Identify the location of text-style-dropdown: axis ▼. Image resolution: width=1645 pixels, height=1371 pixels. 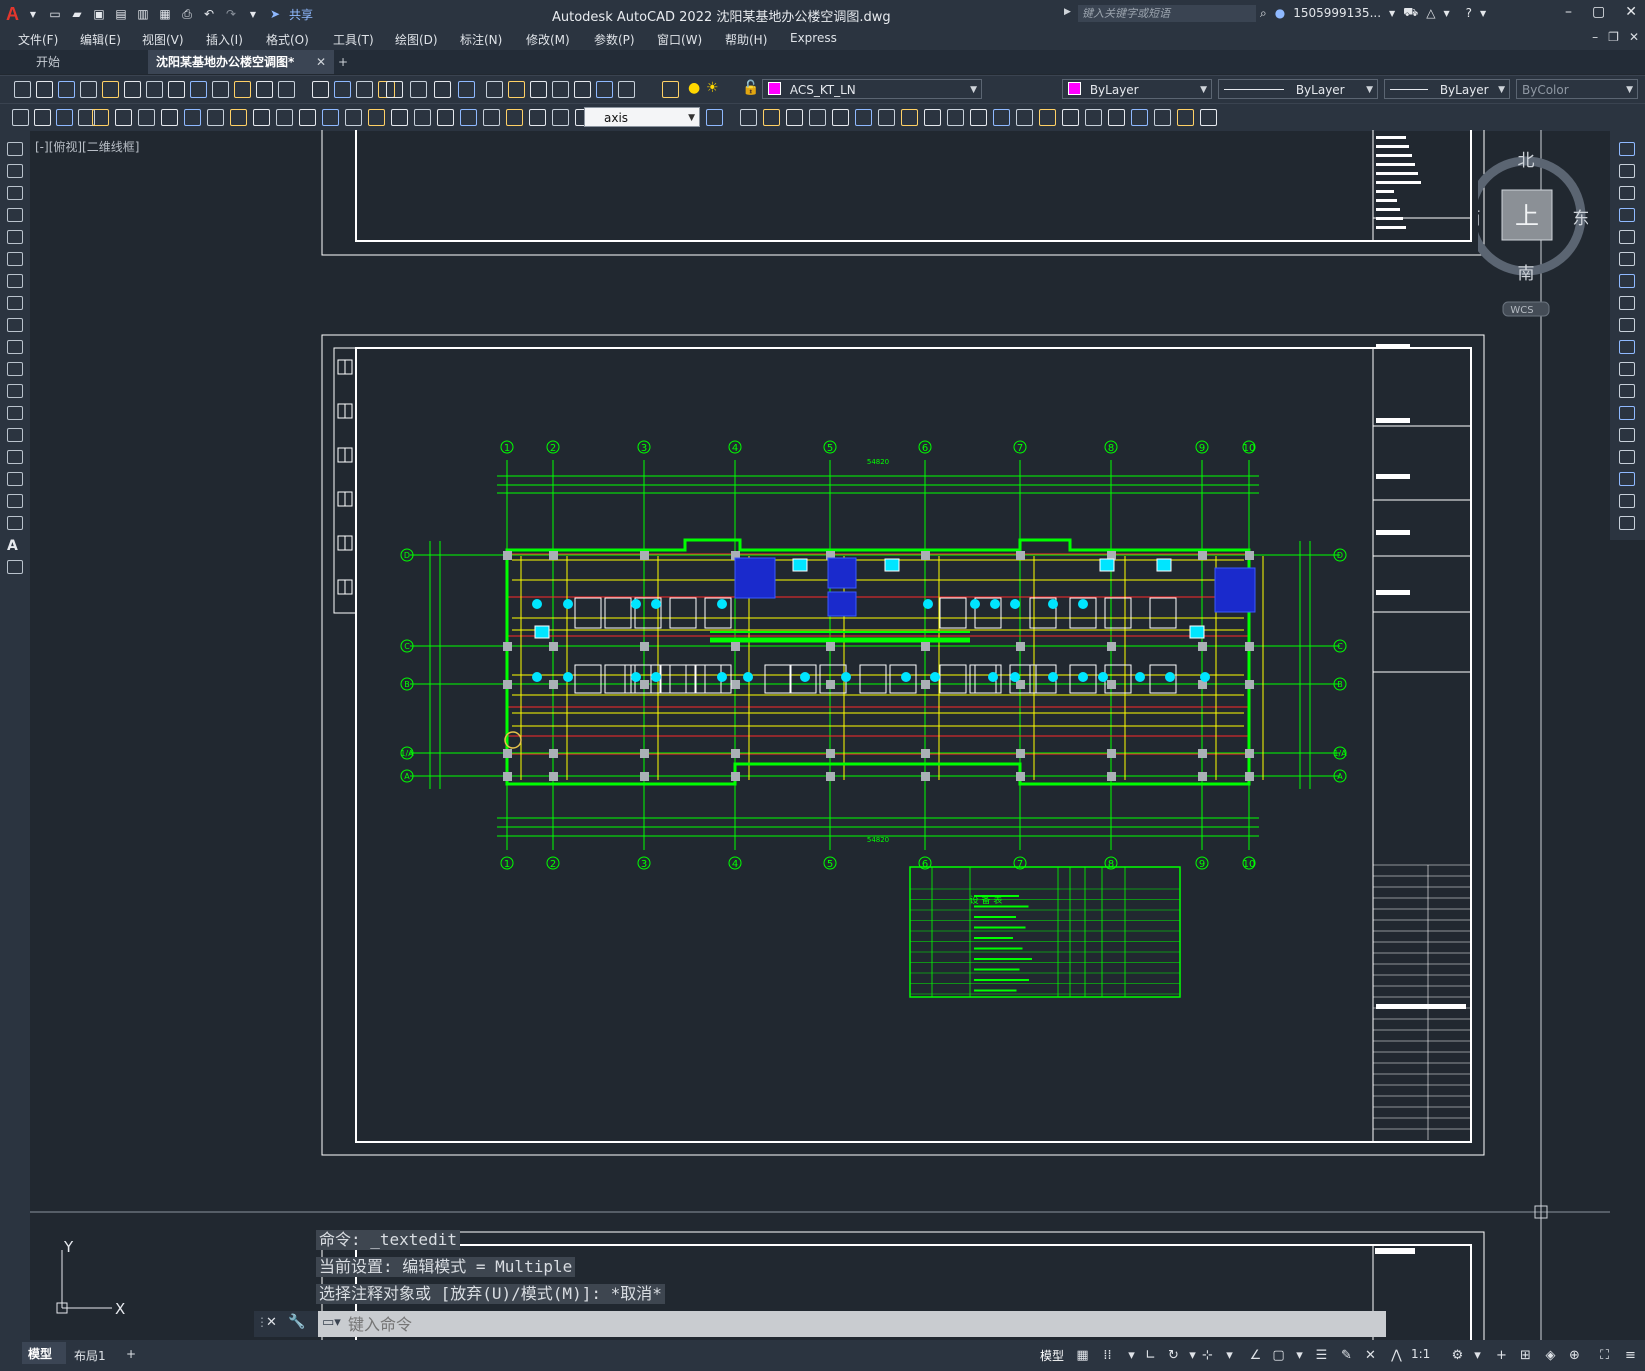
(642, 117).